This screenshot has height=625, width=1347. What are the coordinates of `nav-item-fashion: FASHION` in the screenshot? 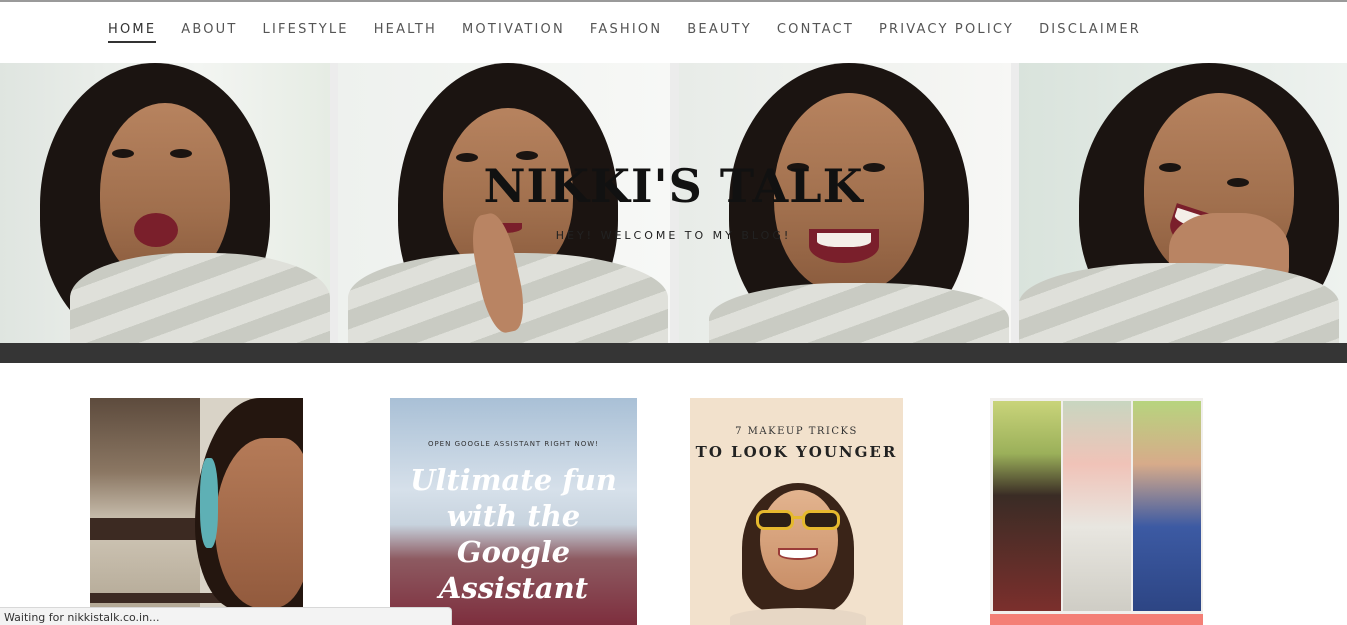 It's located at (626, 32).